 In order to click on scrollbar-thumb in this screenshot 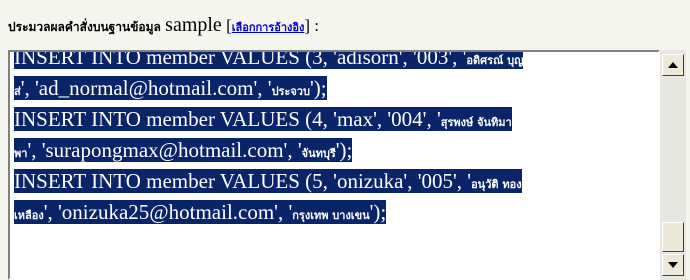, I will do `click(673, 237)`.